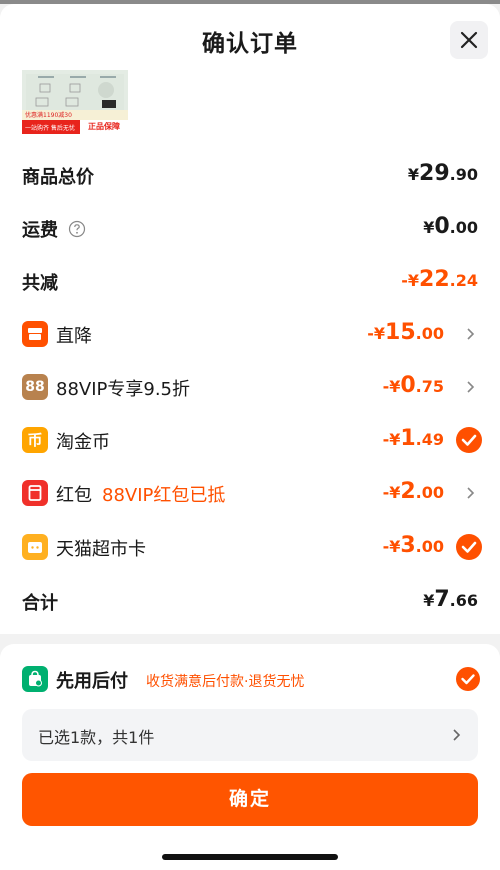 This screenshot has height=870, width=500. I want to click on promo-strip: 优惠满1190减30, so click(75, 115).